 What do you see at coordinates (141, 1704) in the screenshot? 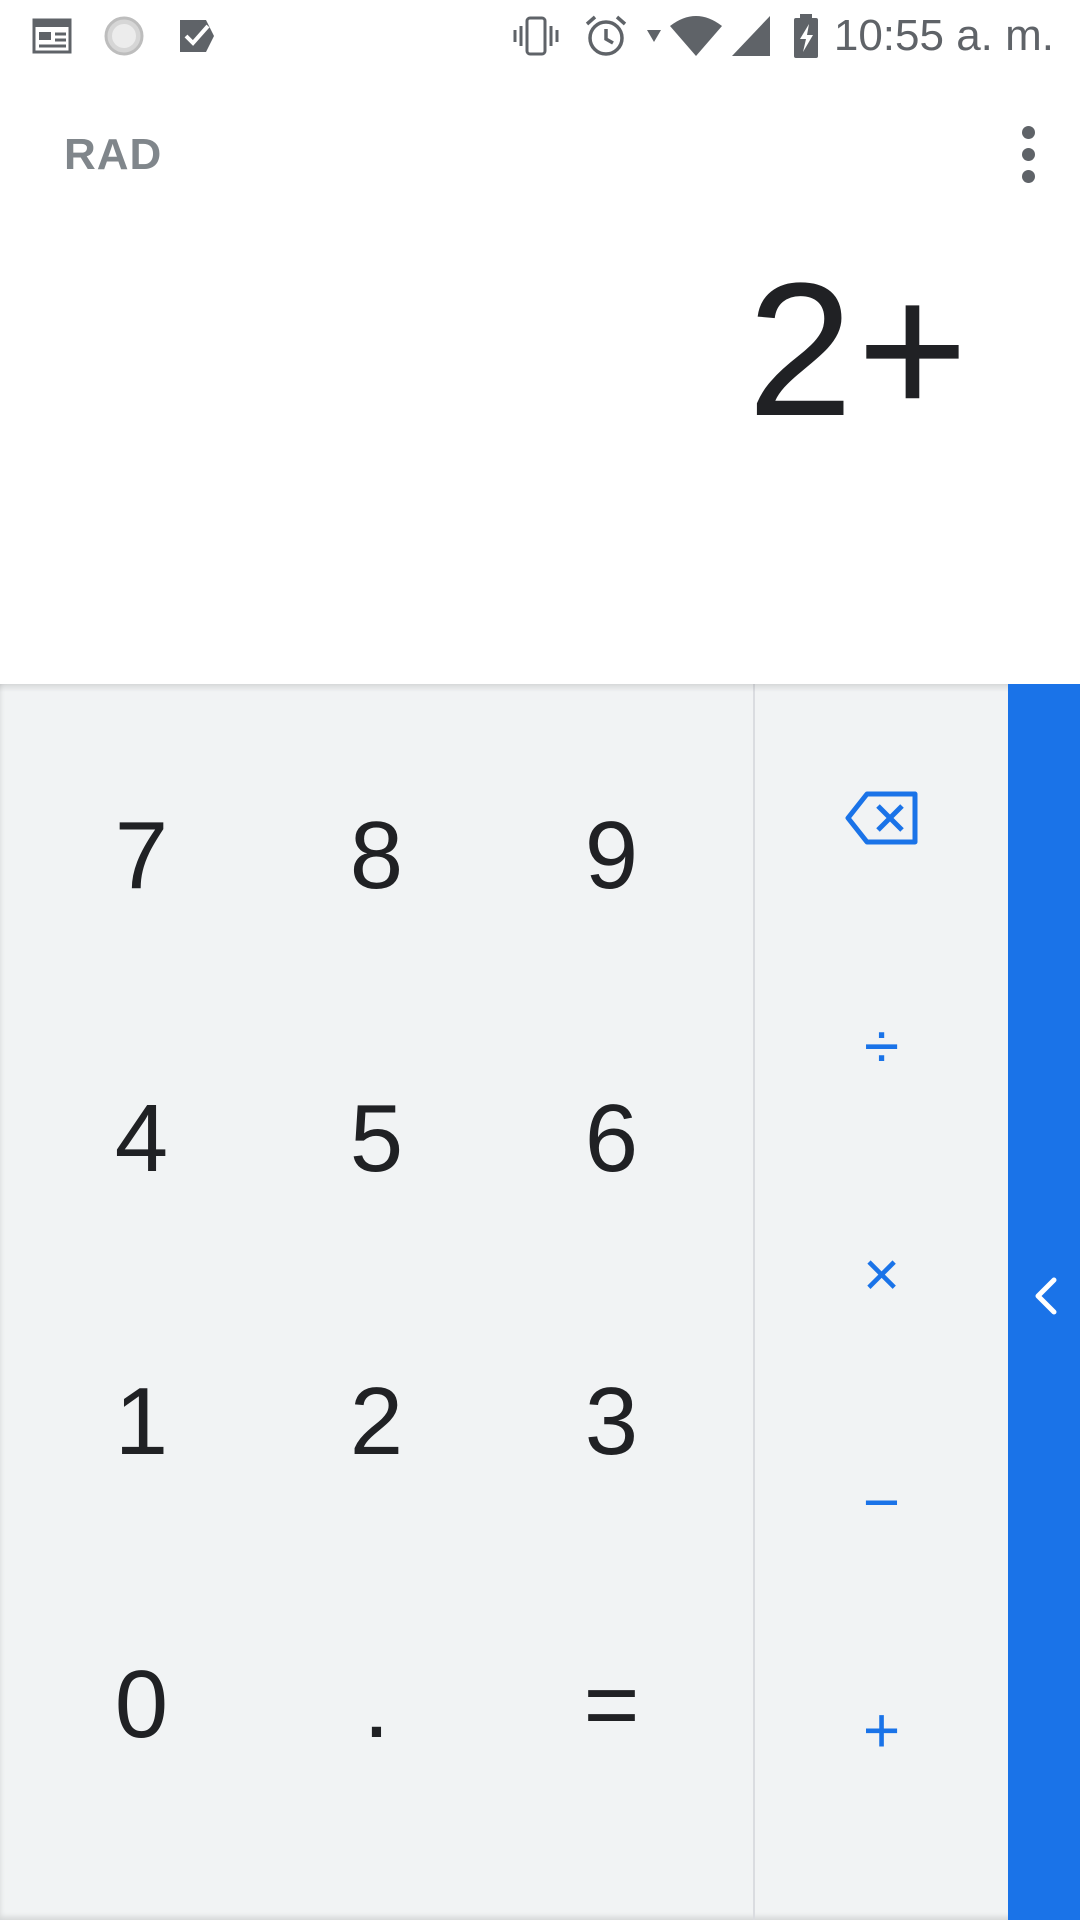
I see `key-0: 0` at bounding box center [141, 1704].